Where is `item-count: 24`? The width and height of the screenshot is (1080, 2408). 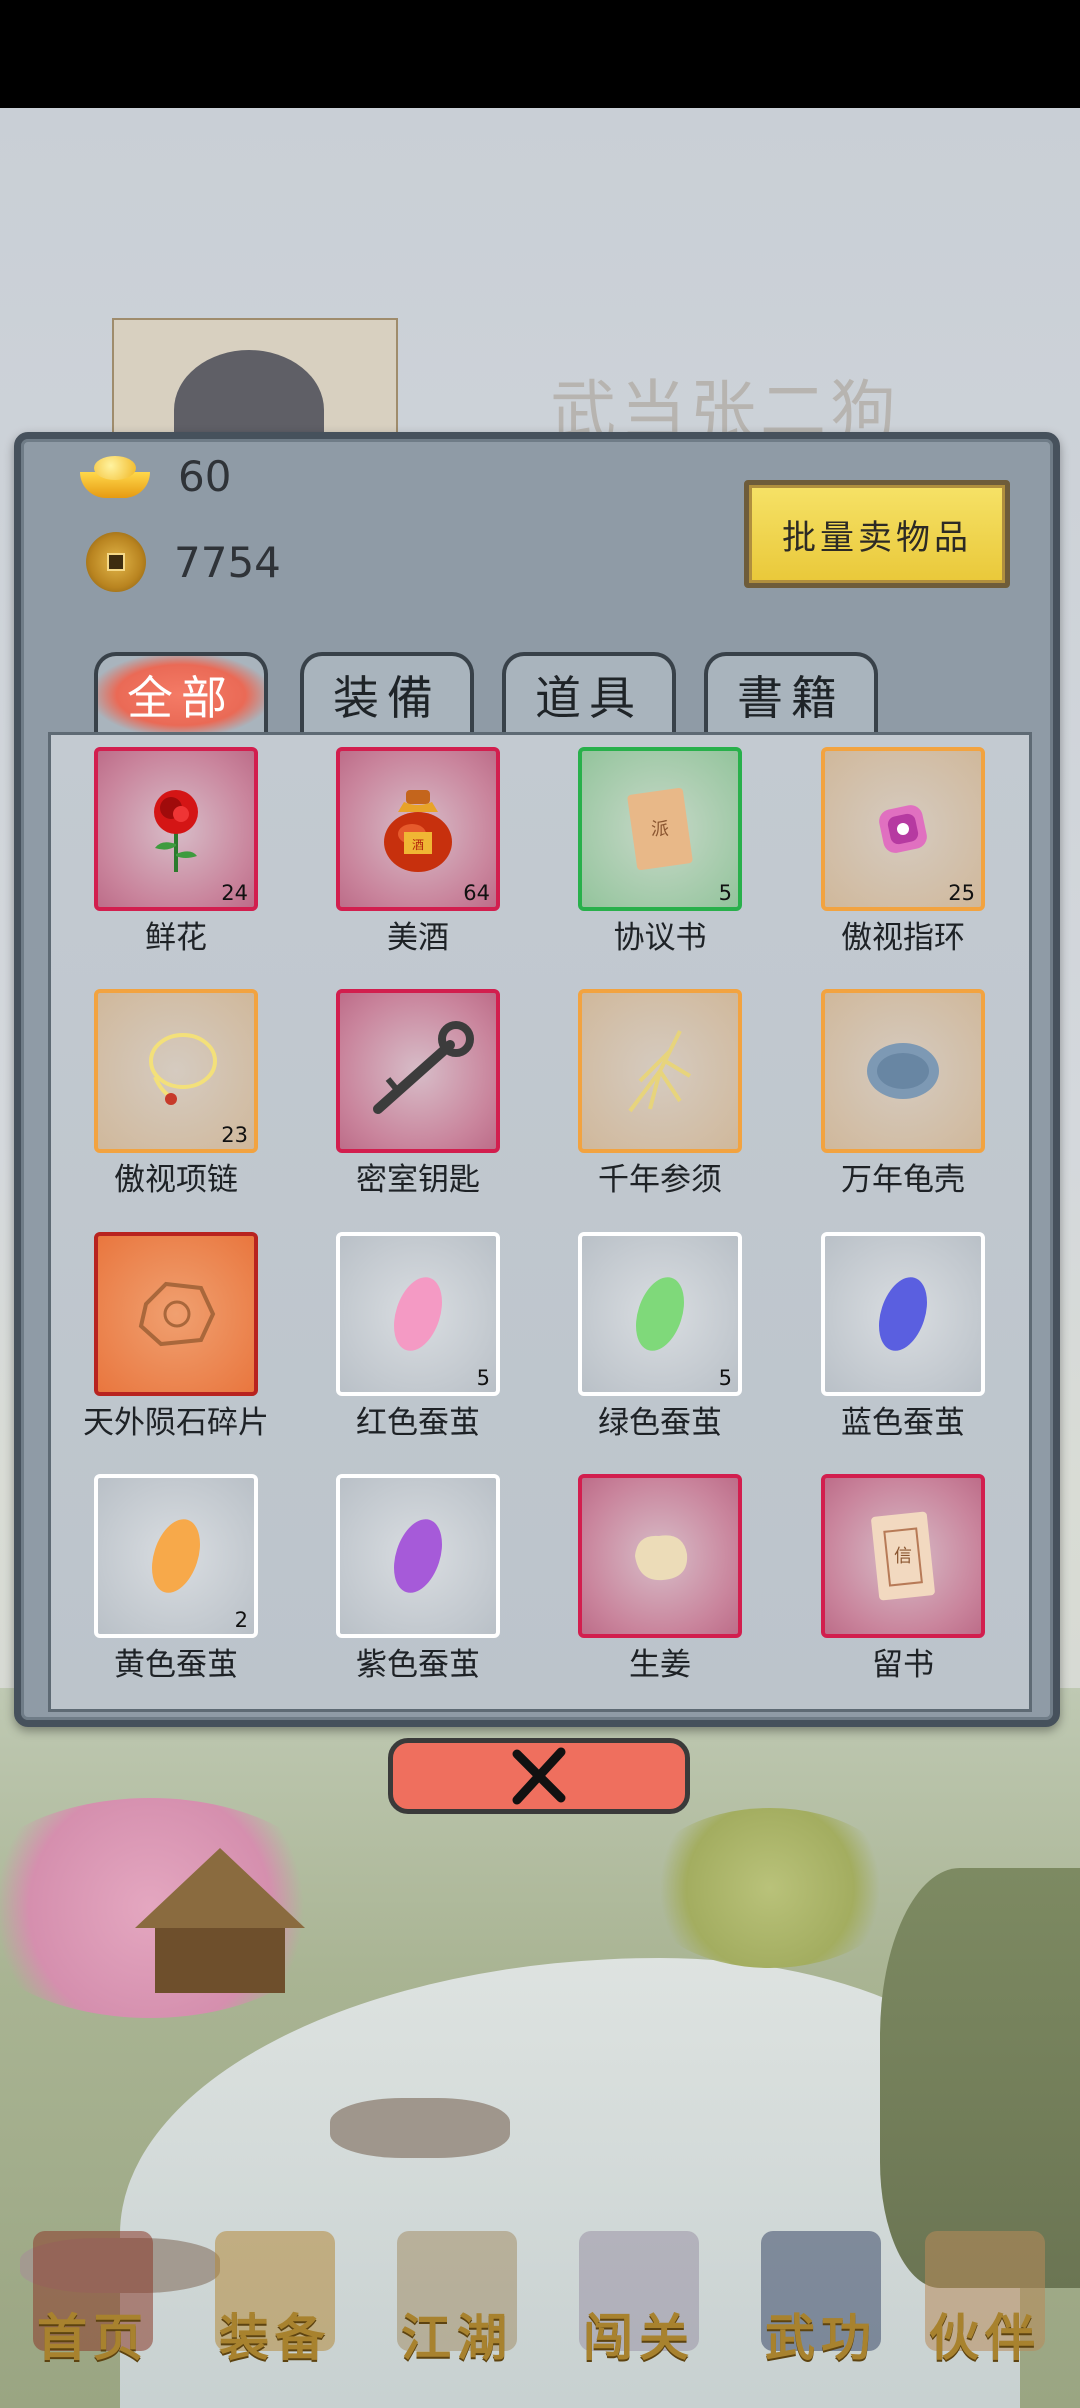
item-count: 24 is located at coordinates (234, 893).